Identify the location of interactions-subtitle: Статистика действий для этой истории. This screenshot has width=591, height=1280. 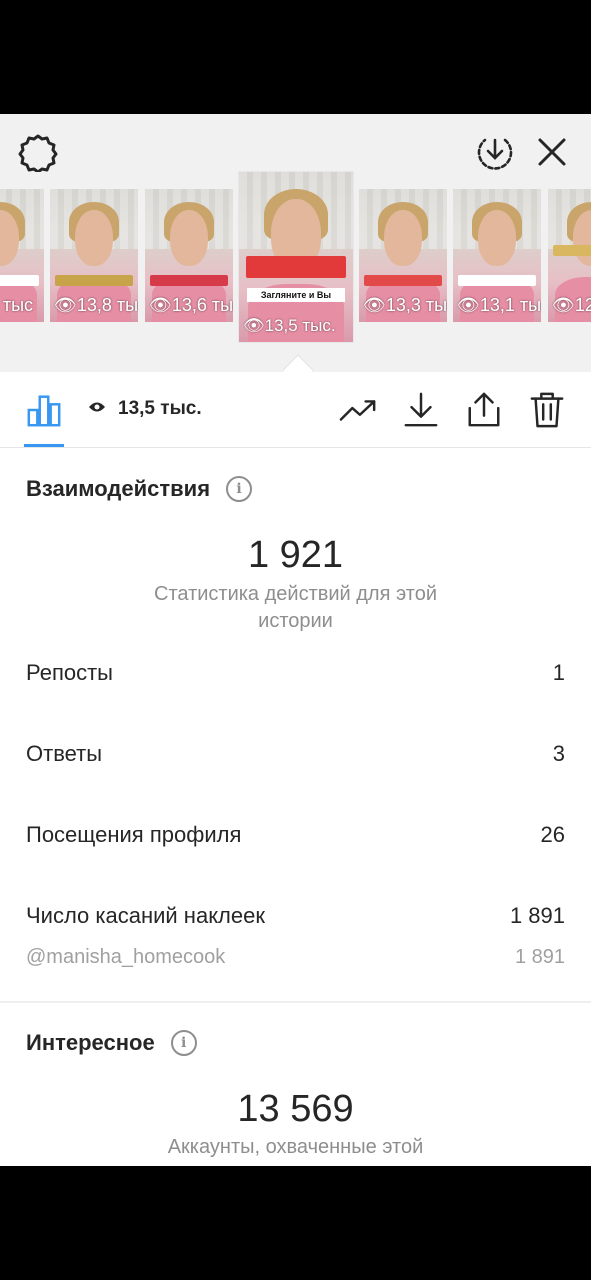
(295, 607).